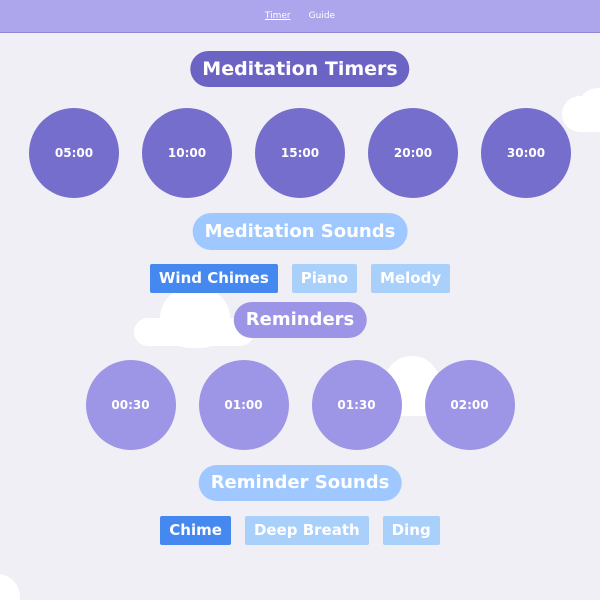 The height and width of the screenshot is (600, 600). What do you see at coordinates (300, 69) in the screenshot?
I see `meditation-timers-heading: Meditation Timers` at bounding box center [300, 69].